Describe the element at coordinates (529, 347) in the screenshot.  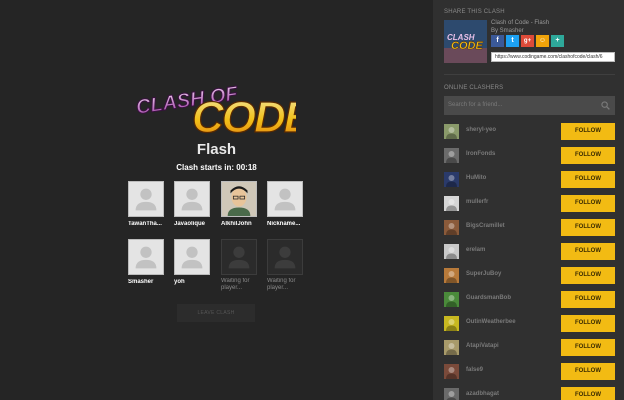
I see `clasher-row: AtapiVatapi FOLLOW` at that location.